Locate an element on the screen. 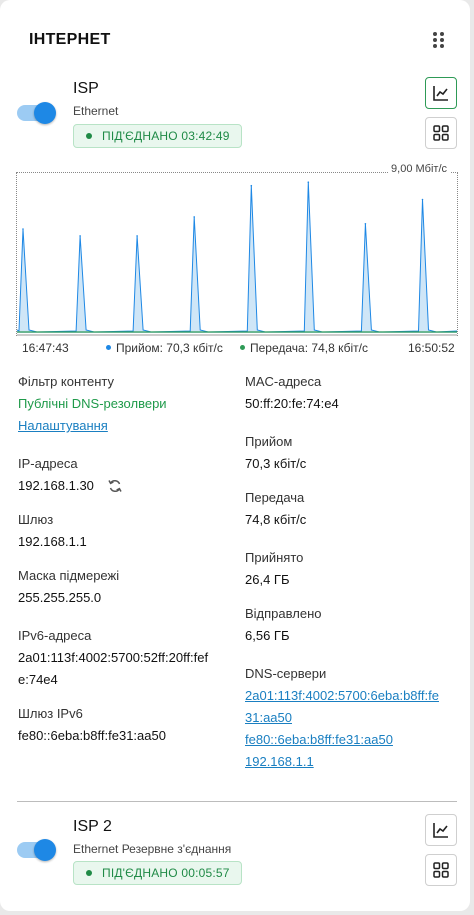  mask-label: Маска підмережі is located at coordinates (69, 575).